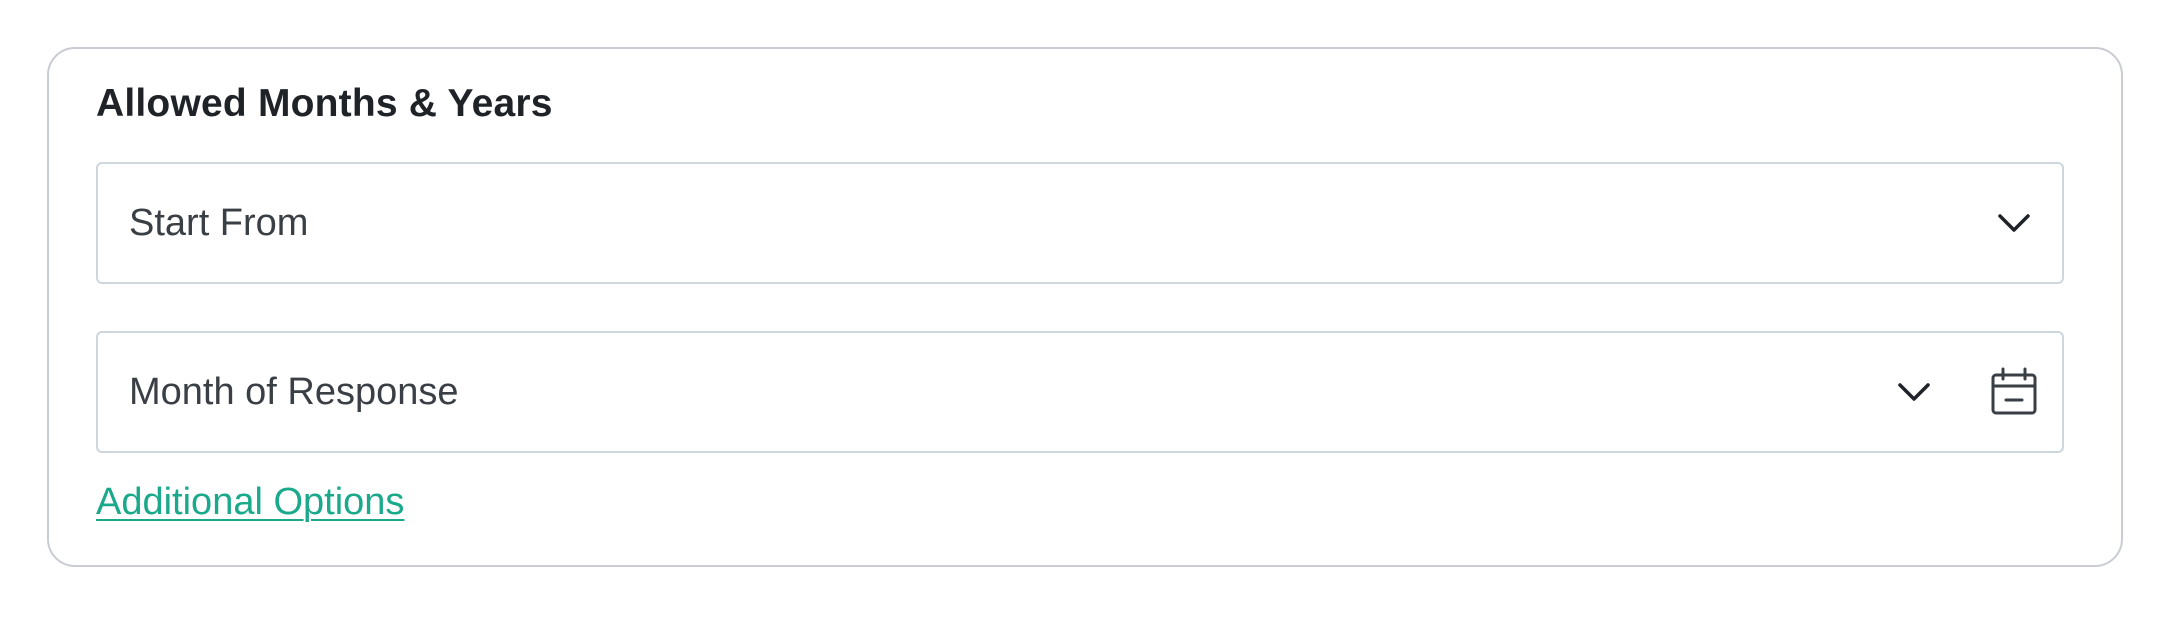 This screenshot has width=2169, height=617. Describe the element at coordinates (219, 223) in the screenshot. I see `start-from-value: Start From` at that location.